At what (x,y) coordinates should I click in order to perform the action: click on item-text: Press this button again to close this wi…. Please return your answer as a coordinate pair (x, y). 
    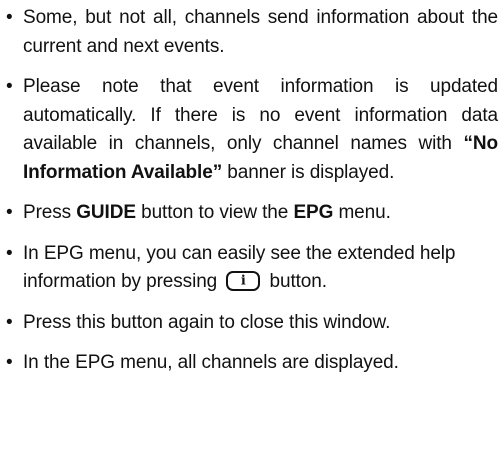
    Looking at the image, I should click on (207, 322).